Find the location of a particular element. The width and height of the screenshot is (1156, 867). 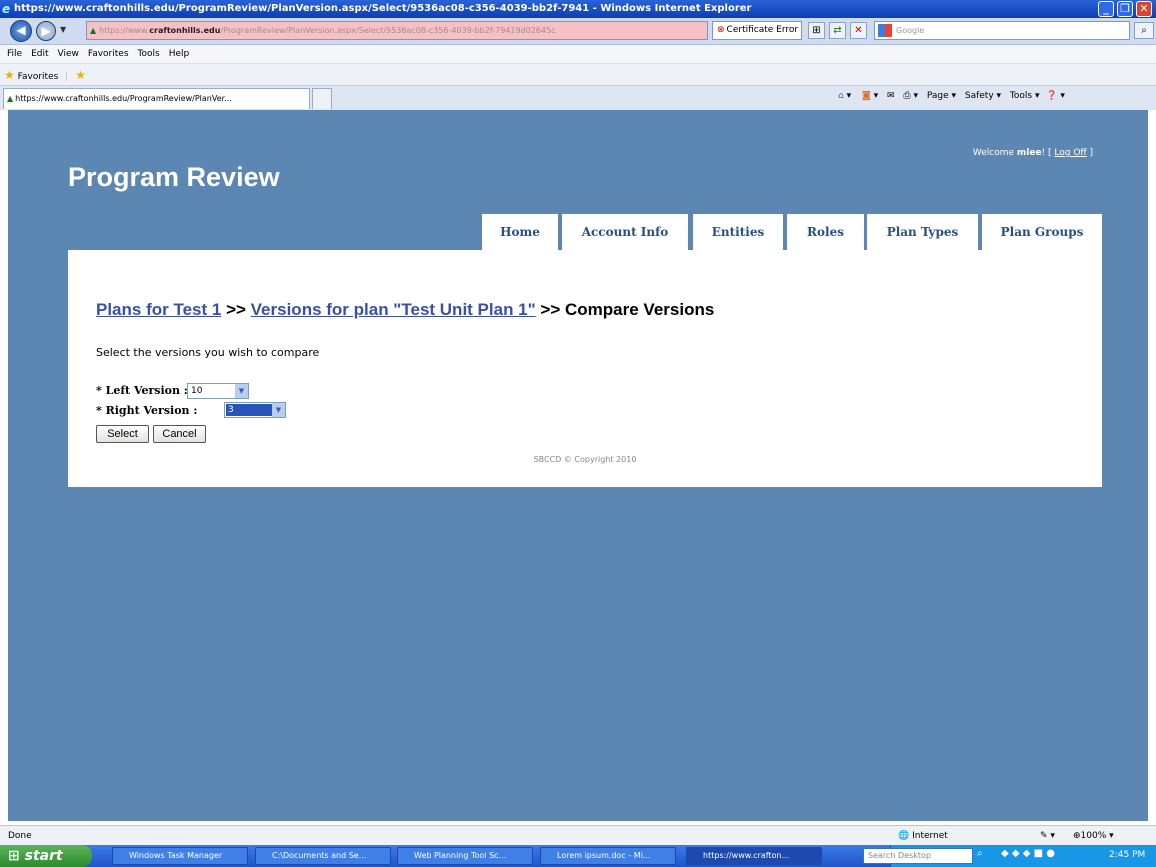

left-version-value: 10 is located at coordinates (197, 391).